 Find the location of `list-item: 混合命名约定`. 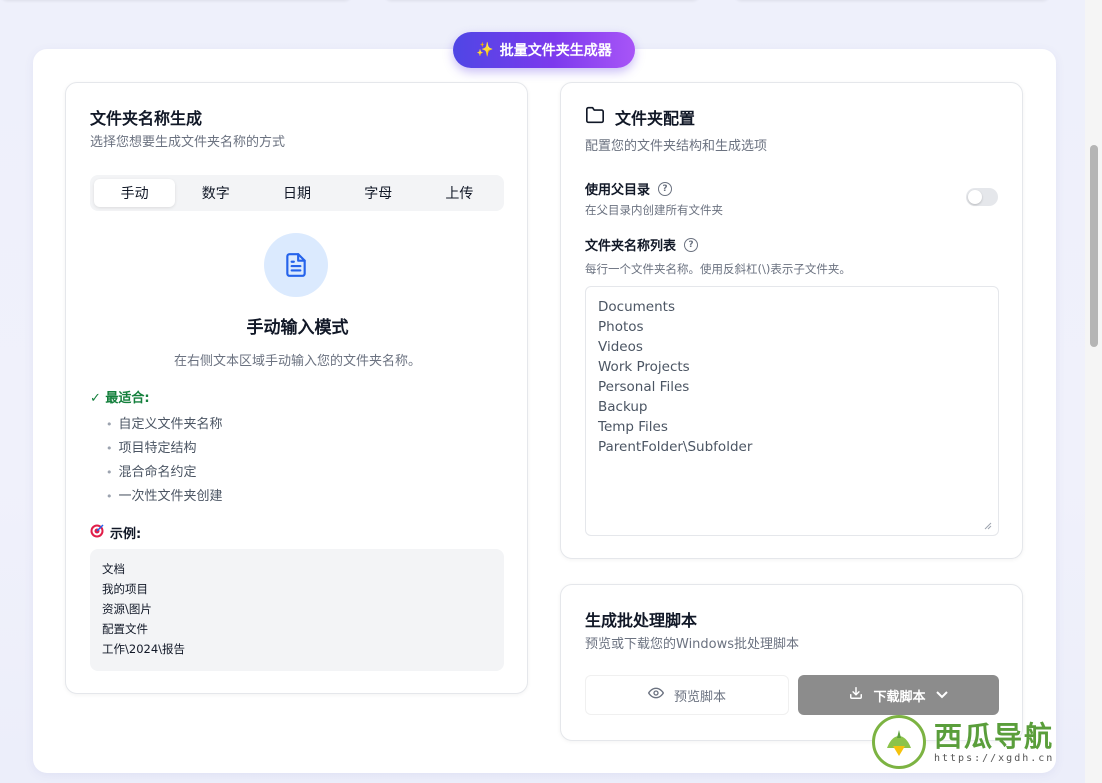

list-item: 混合命名约定 is located at coordinates (164, 473).